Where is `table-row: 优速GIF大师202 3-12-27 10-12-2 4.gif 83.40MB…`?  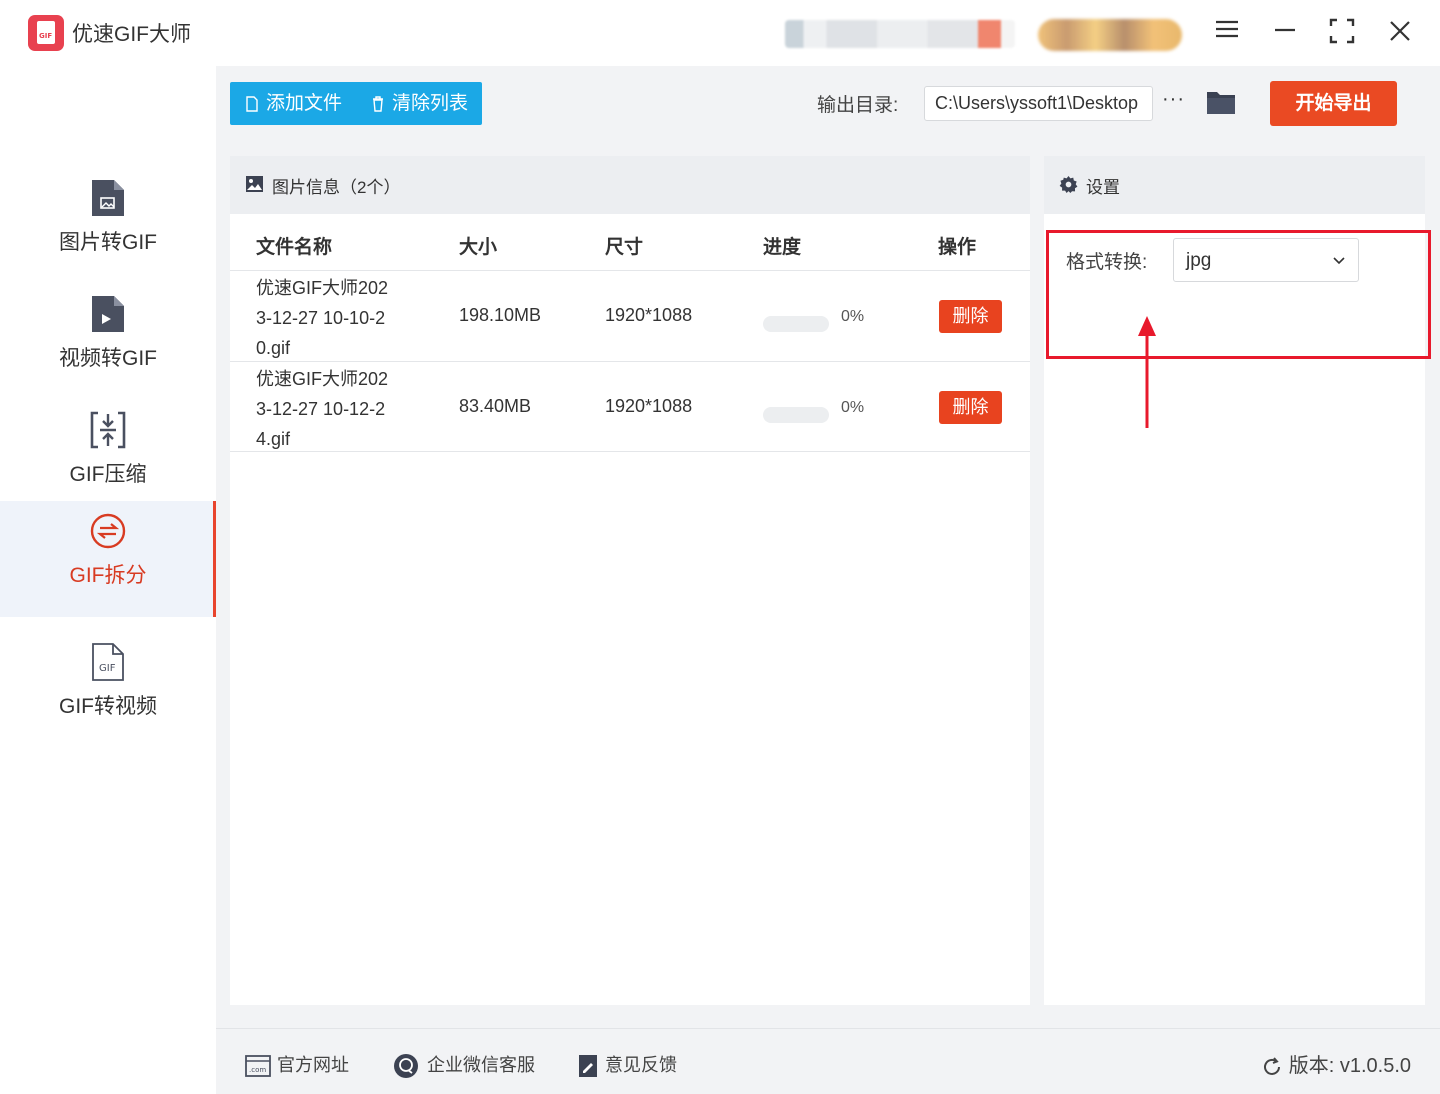 table-row: 优速GIF大师202 3-12-27 10-12-2 4.gif 83.40MB… is located at coordinates (630, 406).